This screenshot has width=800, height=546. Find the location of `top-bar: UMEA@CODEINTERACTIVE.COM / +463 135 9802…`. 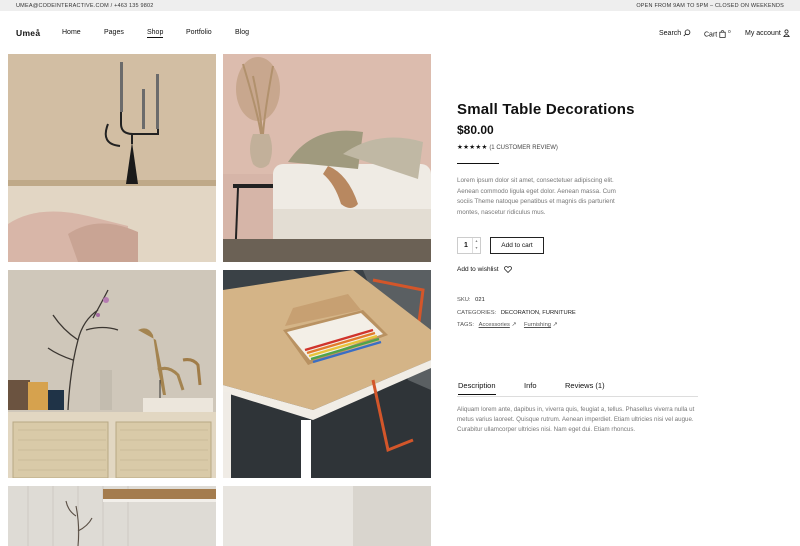

top-bar: UMEA@CODEINTERACTIVE.COM / +463 135 9802… is located at coordinates (400, 5).